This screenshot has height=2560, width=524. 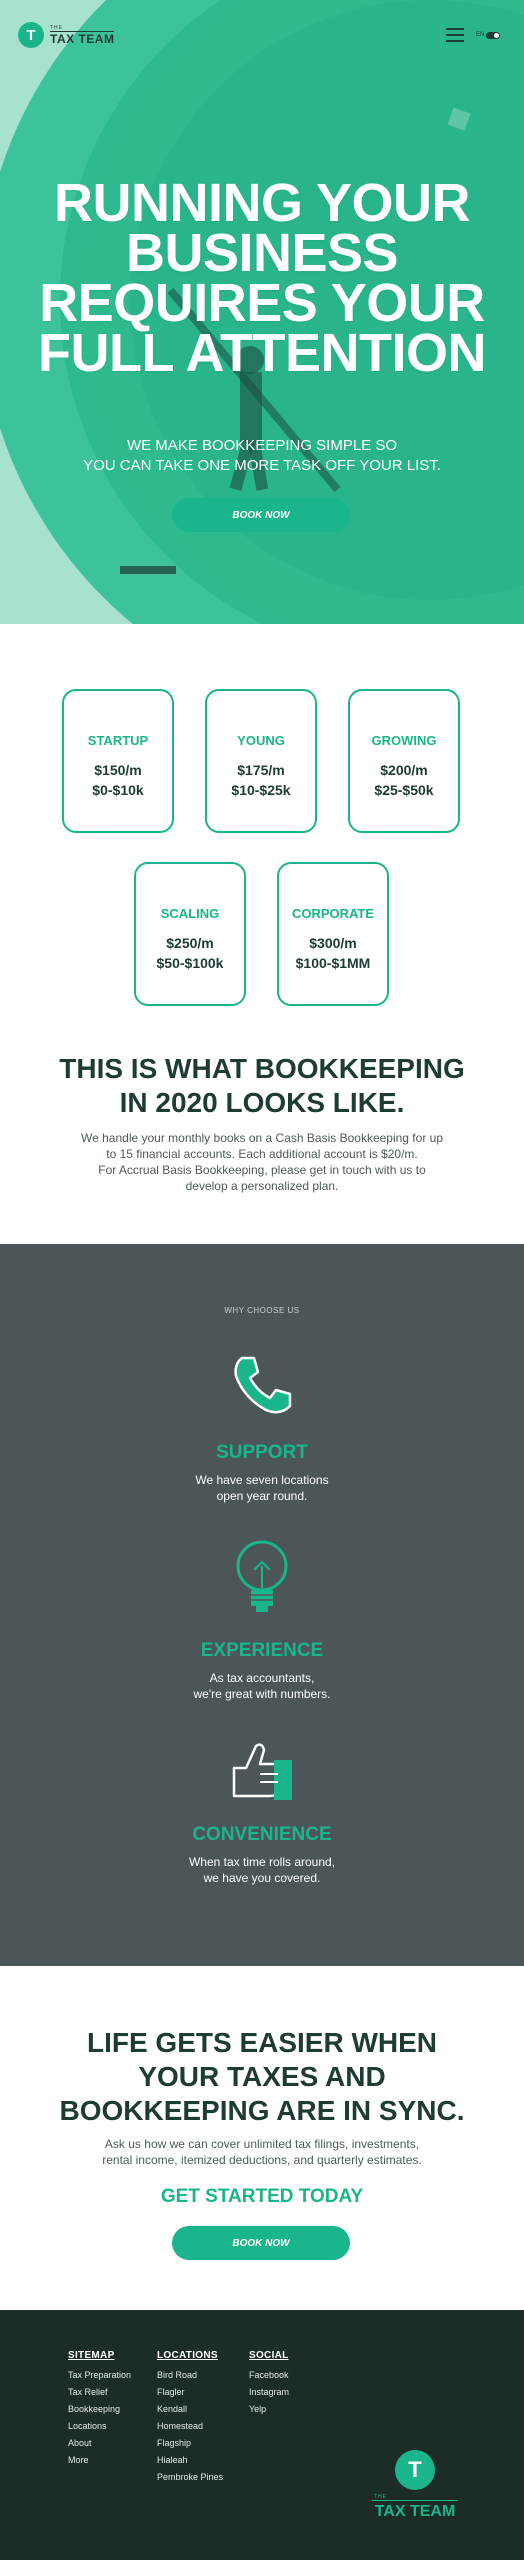 What do you see at coordinates (262, 1650) in the screenshot?
I see `feature-title-experience: EXPERIENCE` at bounding box center [262, 1650].